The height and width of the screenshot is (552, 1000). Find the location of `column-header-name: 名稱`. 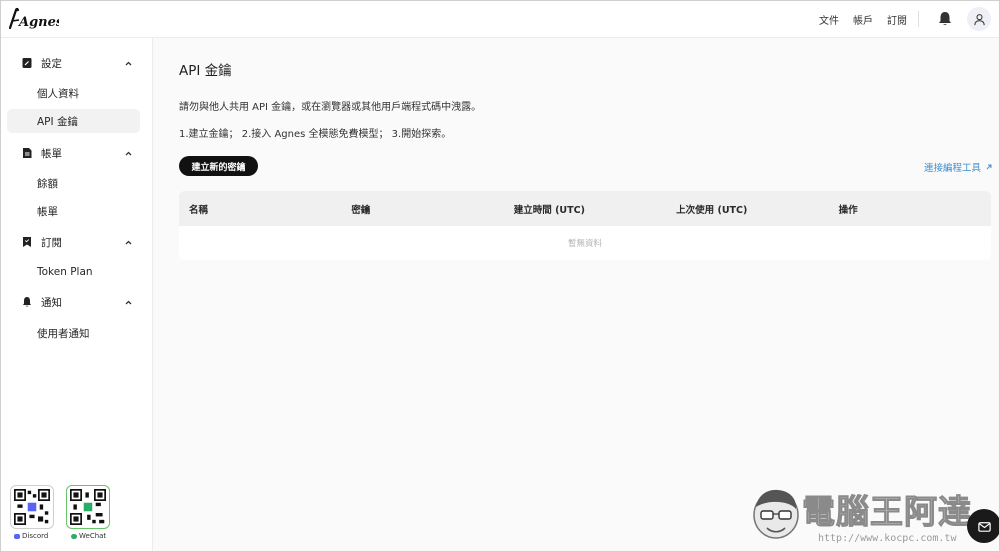

column-header-name: 名稱 is located at coordinates (199, 210).